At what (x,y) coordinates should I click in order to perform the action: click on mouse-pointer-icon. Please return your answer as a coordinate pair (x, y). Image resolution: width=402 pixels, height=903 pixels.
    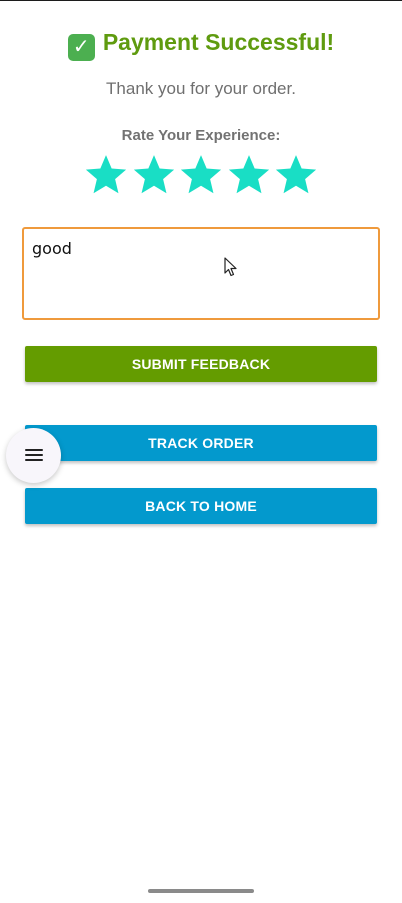
    Looking at the image, I should click on (230, 267).